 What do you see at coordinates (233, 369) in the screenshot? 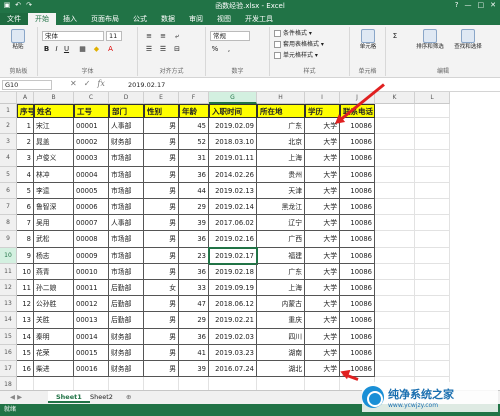
I see `table-cell: 2016.07.24` at bounding box center [233, 369].